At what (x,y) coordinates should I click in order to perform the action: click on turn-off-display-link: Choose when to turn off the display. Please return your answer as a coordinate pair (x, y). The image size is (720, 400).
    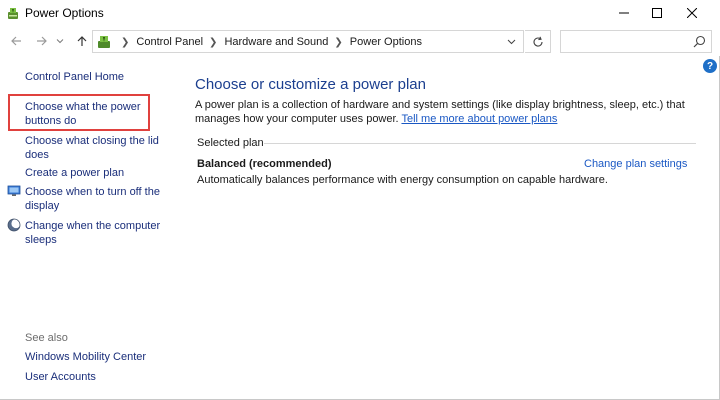
    Looking at the image, I should click on (95, 199).